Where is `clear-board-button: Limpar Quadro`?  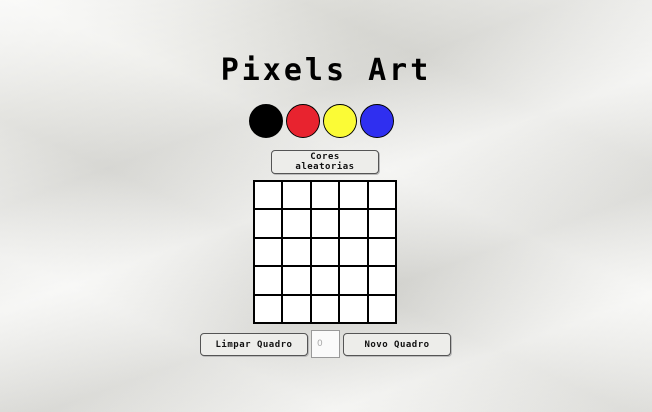 clear-board-button: Limpar Quadro is located at coordinates (254, 344).